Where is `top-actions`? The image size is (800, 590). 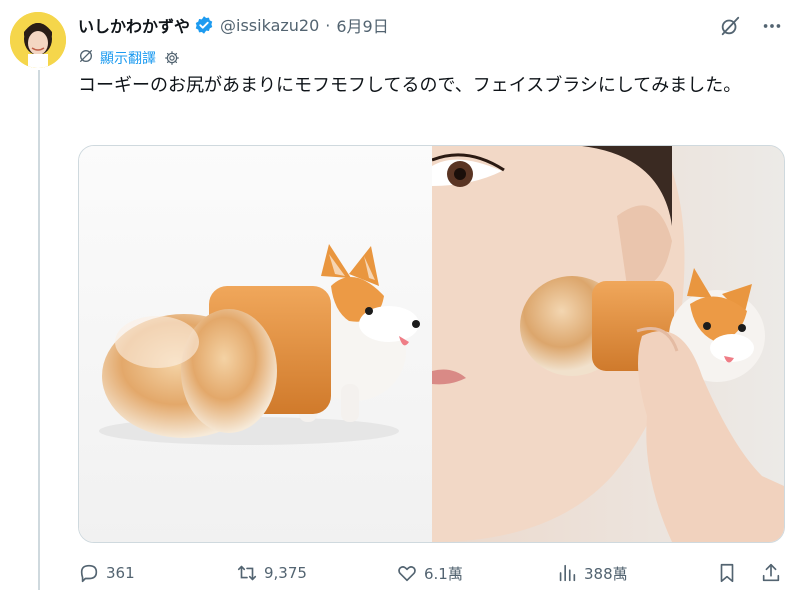
top-actions is located at coordinates (751, 26).